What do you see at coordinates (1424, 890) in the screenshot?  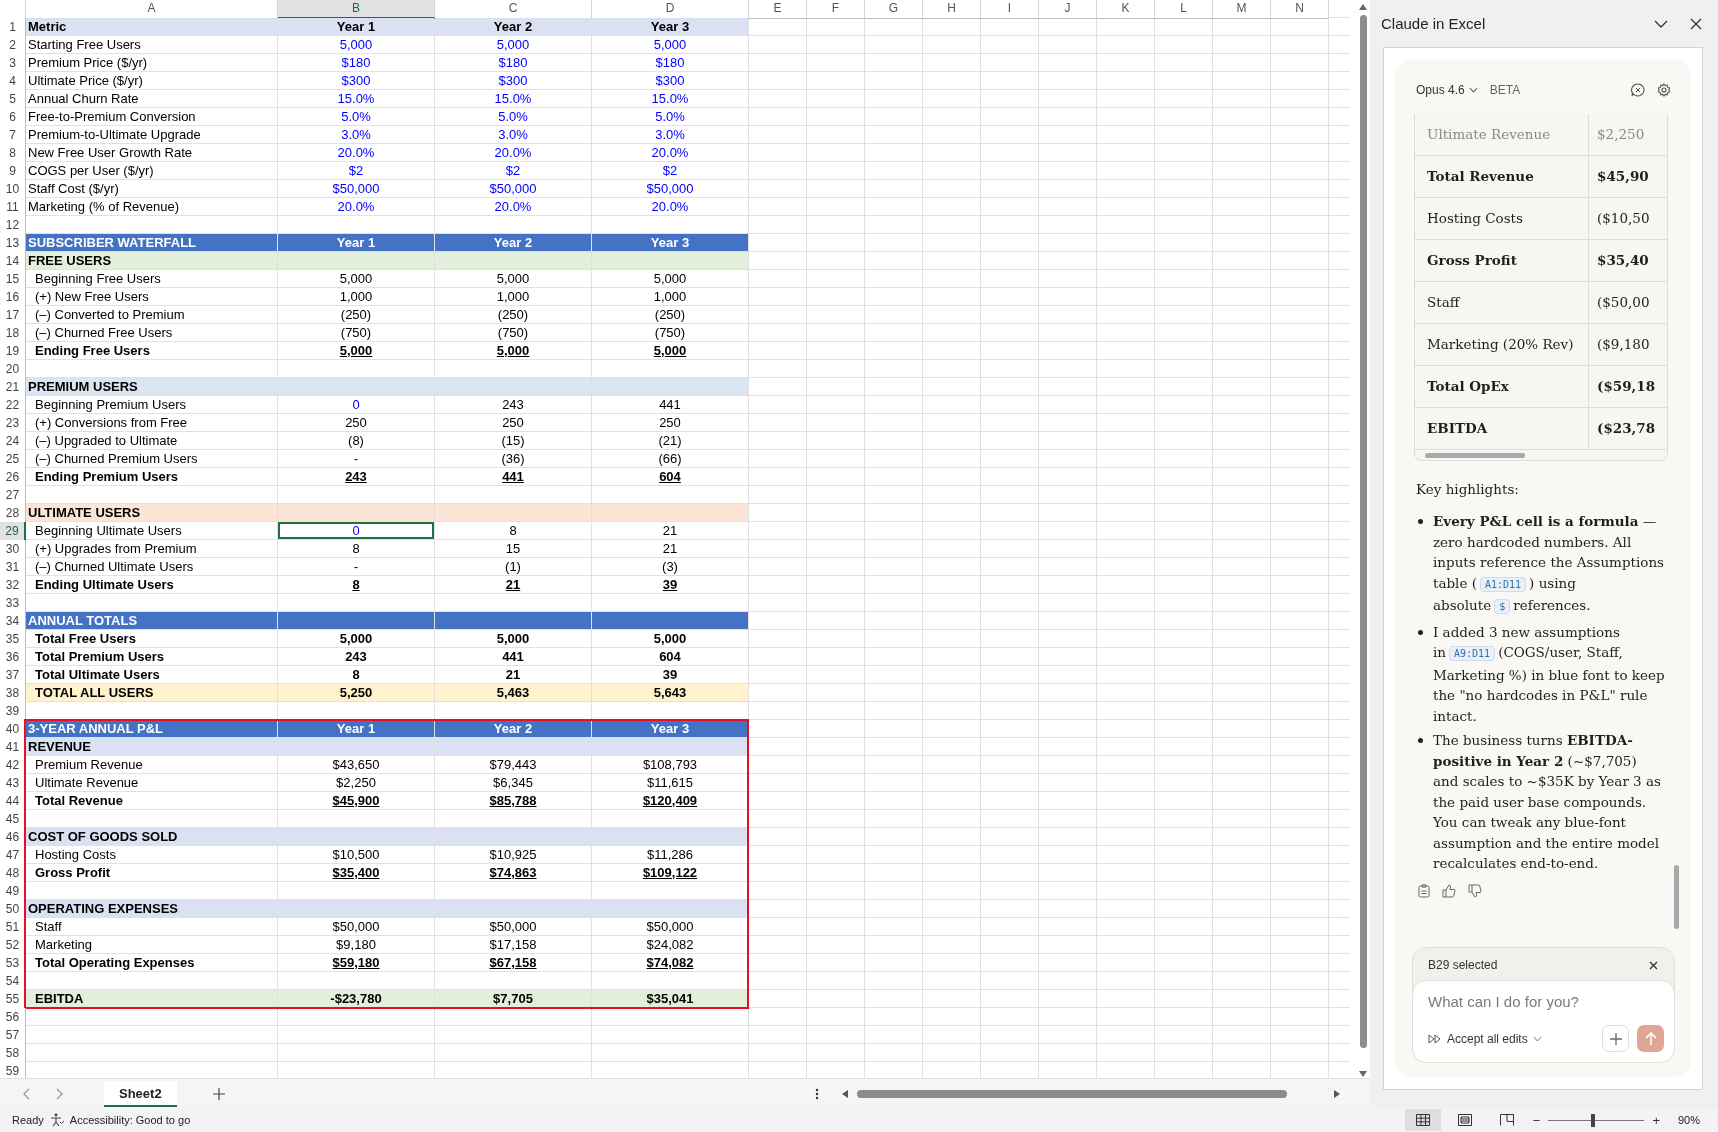 I see `clipboard-icon` at bounding box center [1424, 890].